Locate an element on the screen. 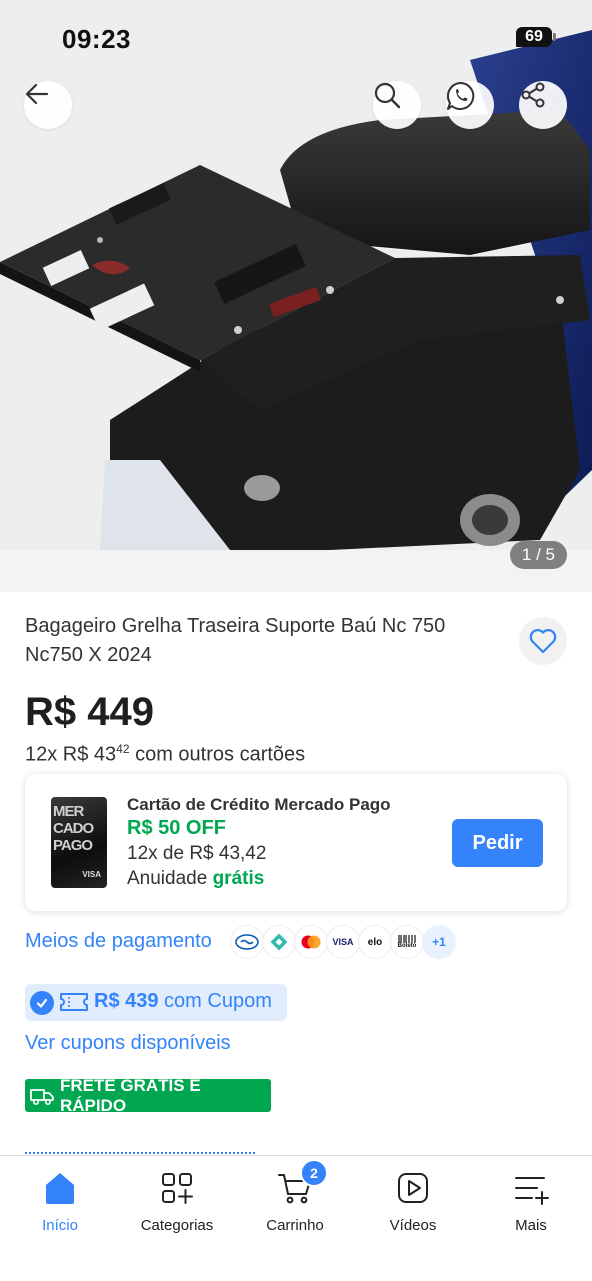 The image size is (592, 1281). tab-categorias-label: Categorias is located at coordinates (177, 1225).